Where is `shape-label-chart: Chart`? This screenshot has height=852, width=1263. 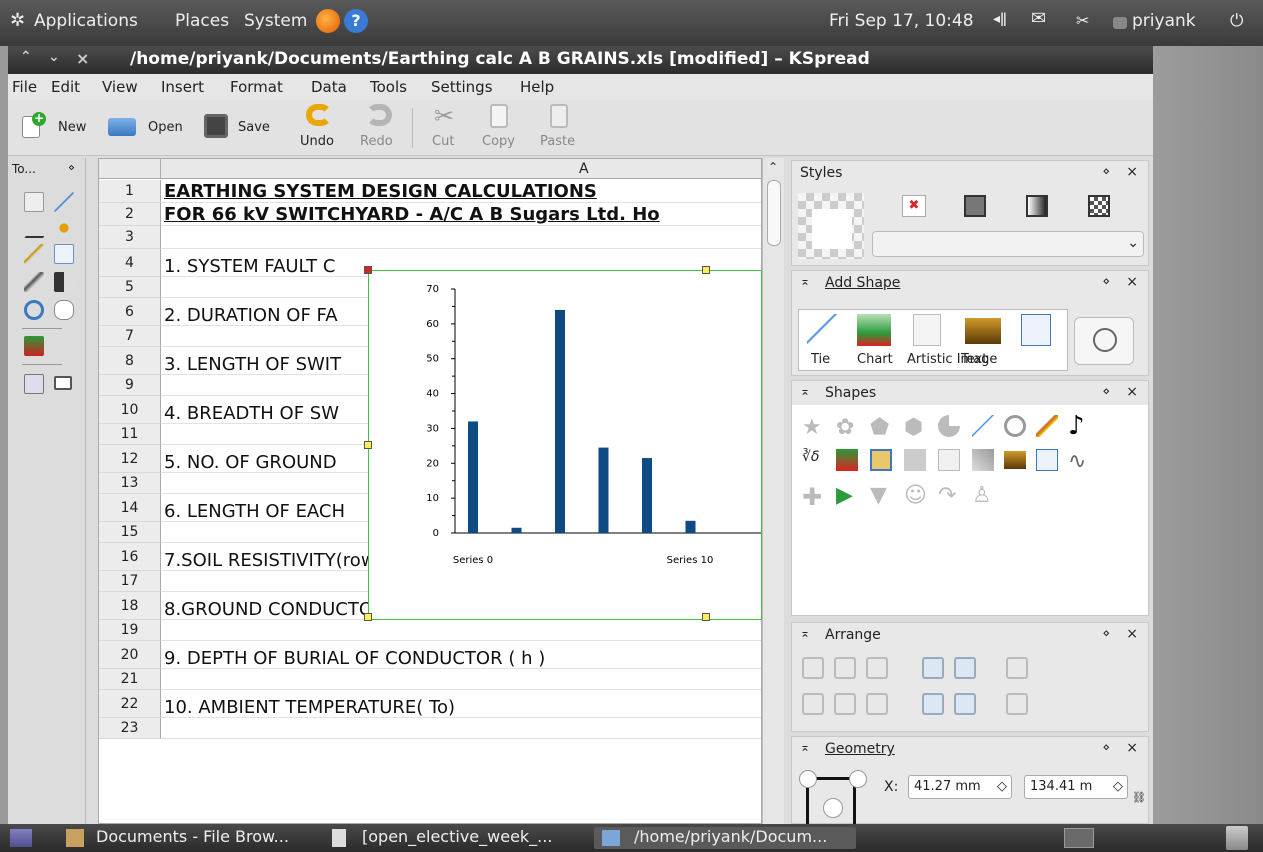 shape-label-chart: Chart is located at coordinates (875, 359).